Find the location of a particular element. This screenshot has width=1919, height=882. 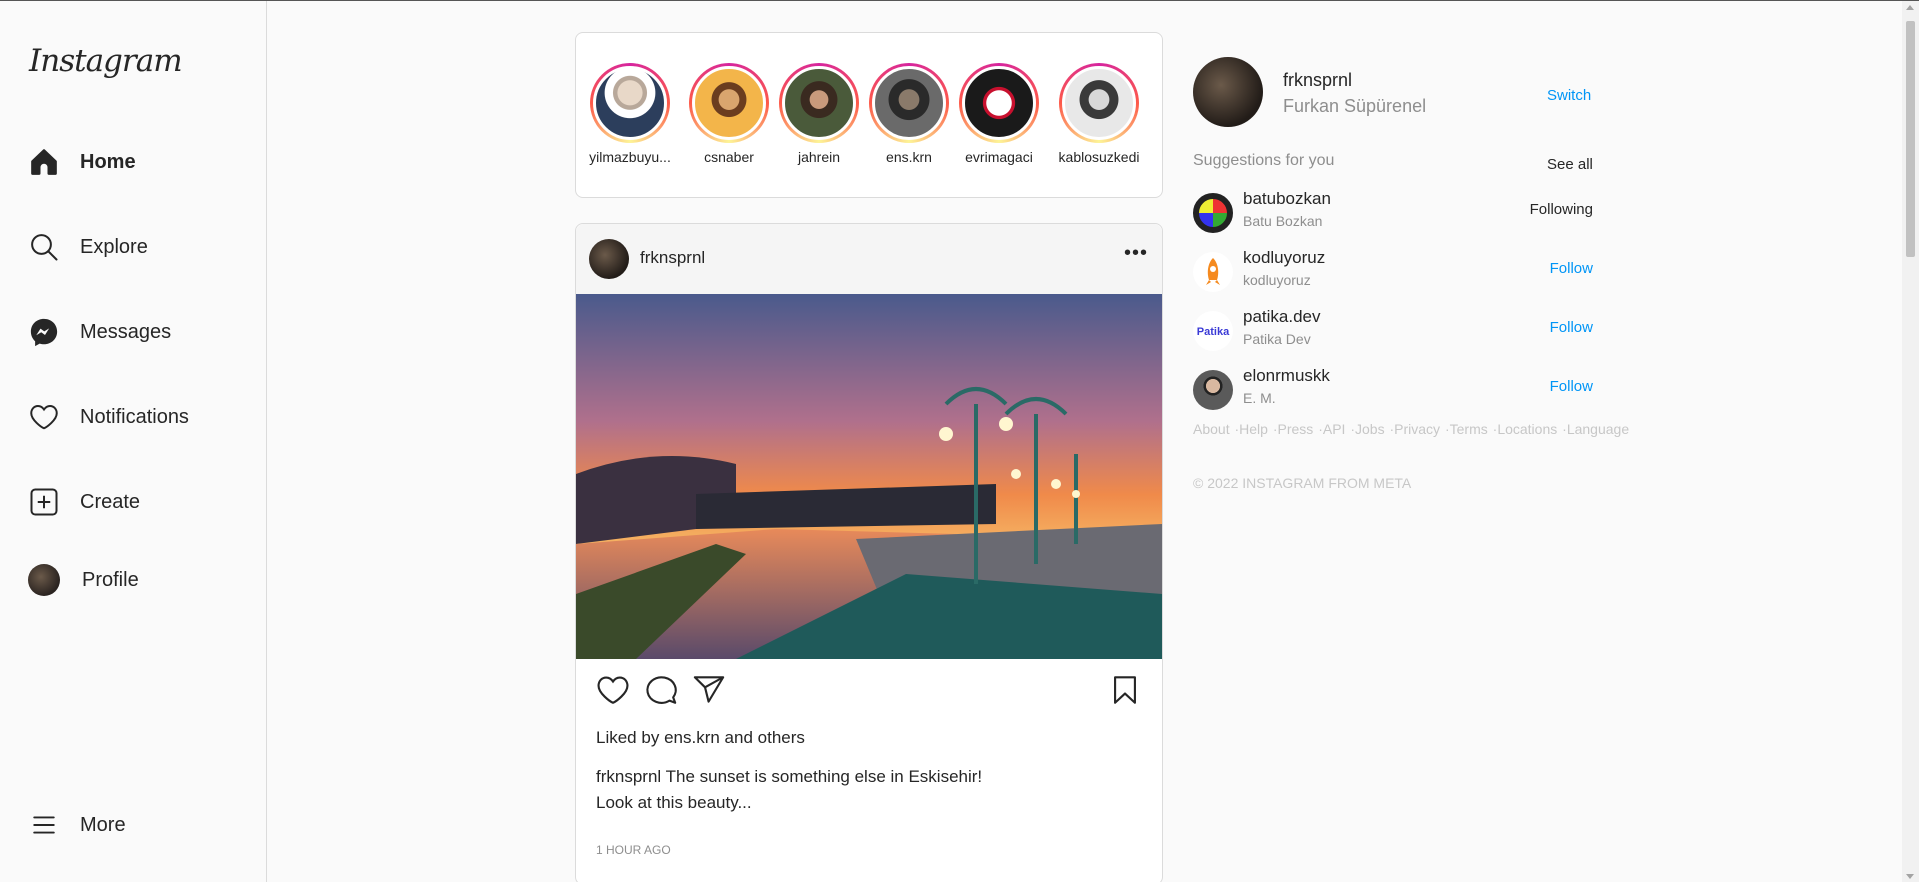

suggestion-item: Patika patika.dev Patika Dev Follow is located at coordinates (1393, 329).